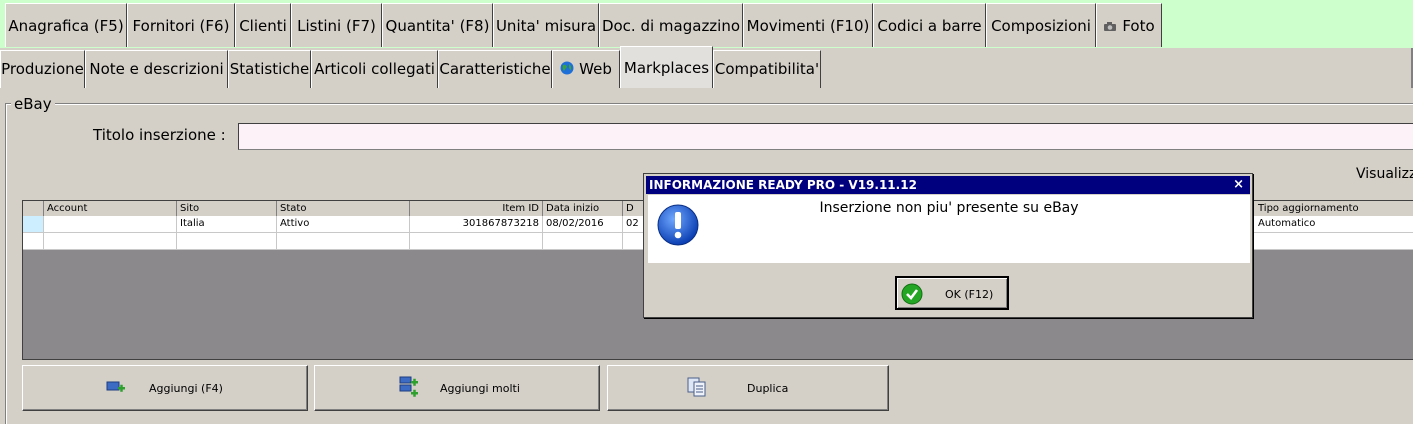  I want to click on titolo-inserzione-input, so click(825, 136).